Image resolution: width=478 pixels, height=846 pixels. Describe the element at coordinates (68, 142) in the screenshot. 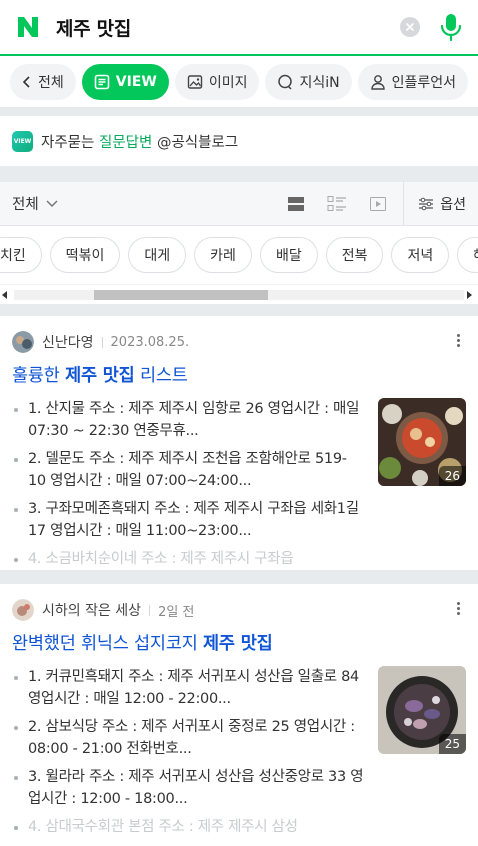

I see `faq-prefix: 자주묻는` at that location.